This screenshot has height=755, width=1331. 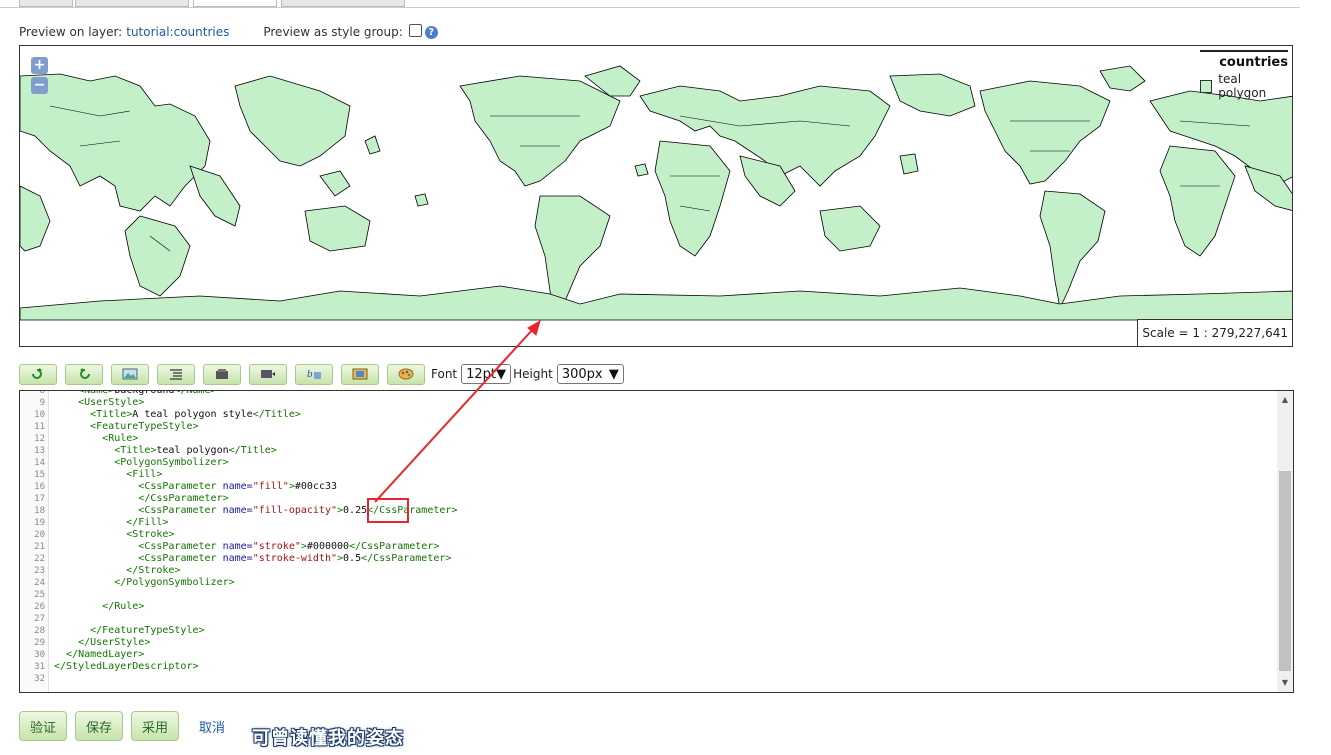 I want to click on color-picker-button, so click(x=406, y=374).